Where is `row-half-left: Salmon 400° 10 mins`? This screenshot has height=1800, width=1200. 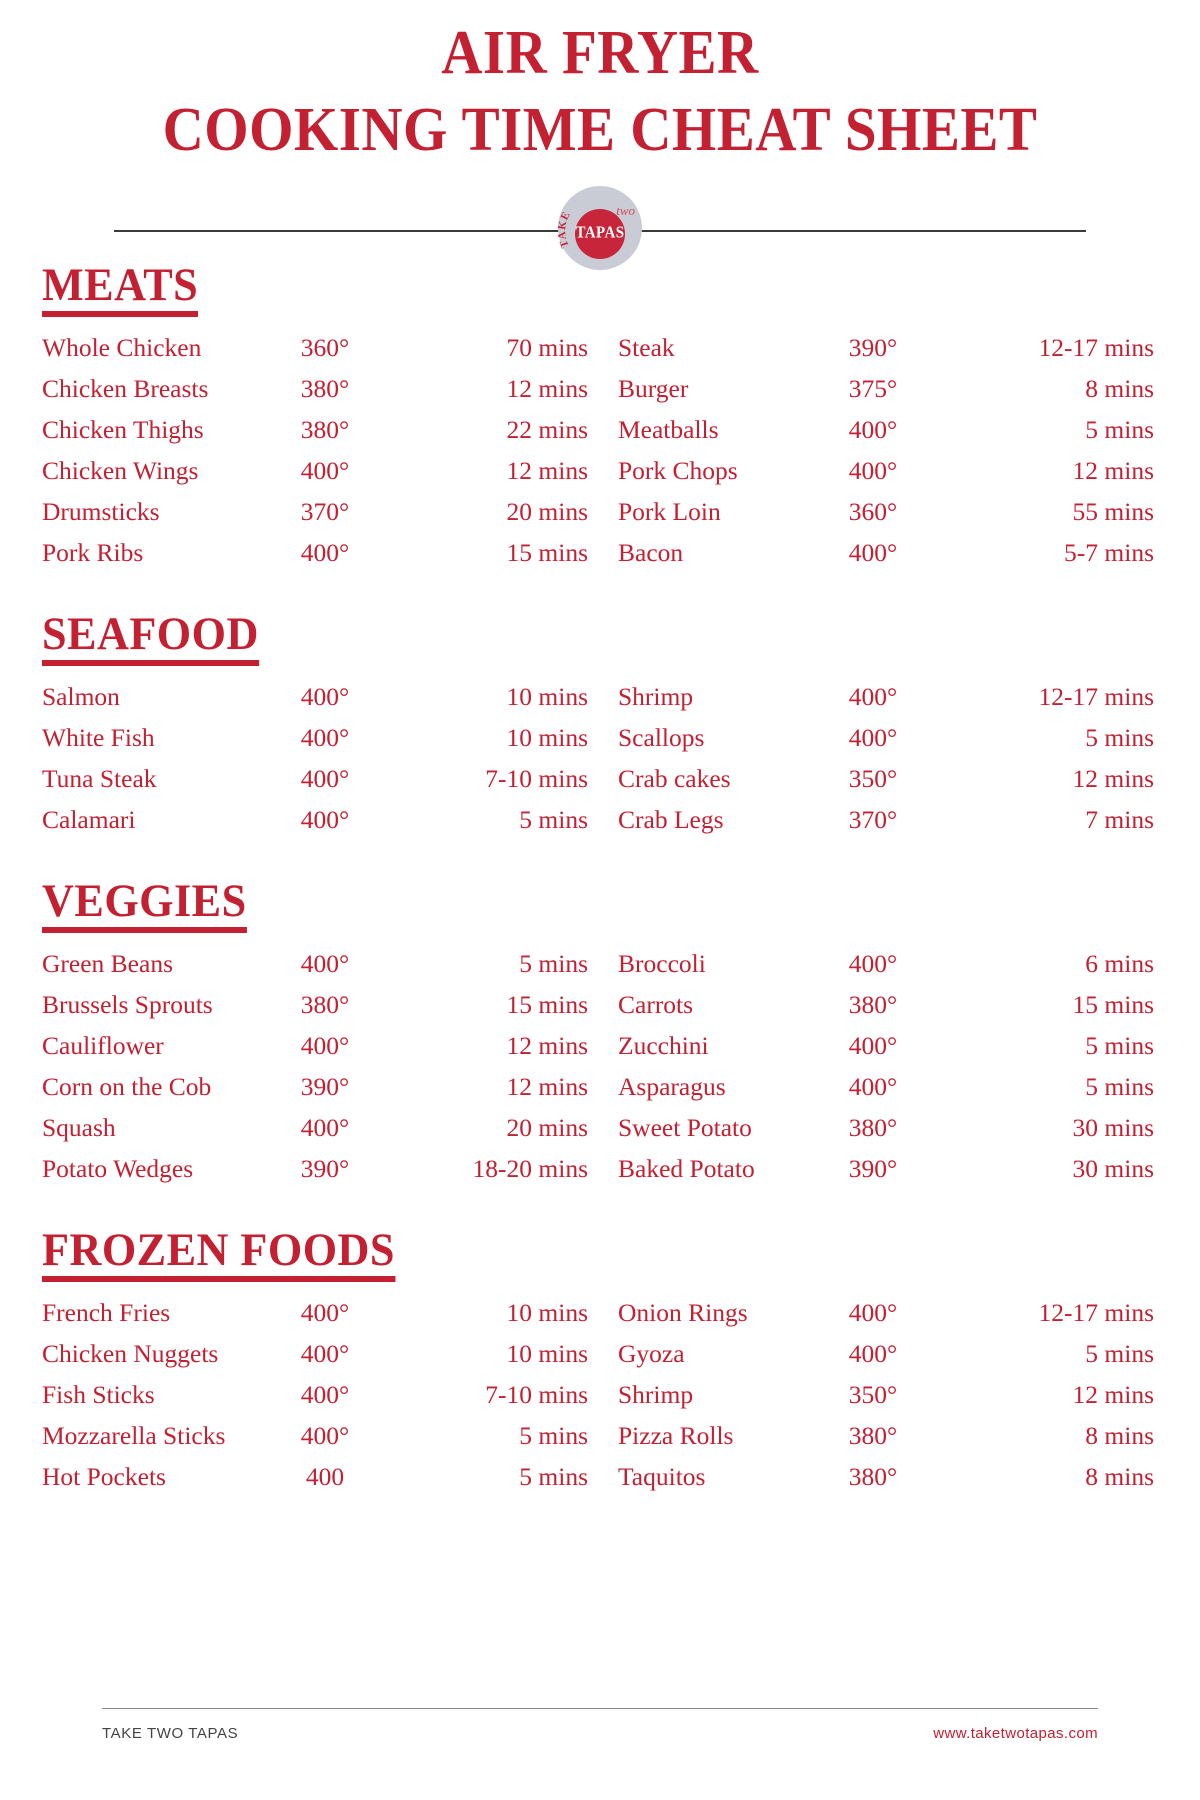
row-half-left: Salmon 400° 10 mins is located at coordinates (321, 697).